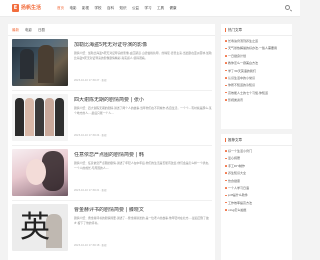 This screenshot has width=320, height=260. Describe the element at coordinates (143, 210) in the screenshot. I see `article-title: 曹金赫评书的剧情简要 | 滕晓文` at that location.